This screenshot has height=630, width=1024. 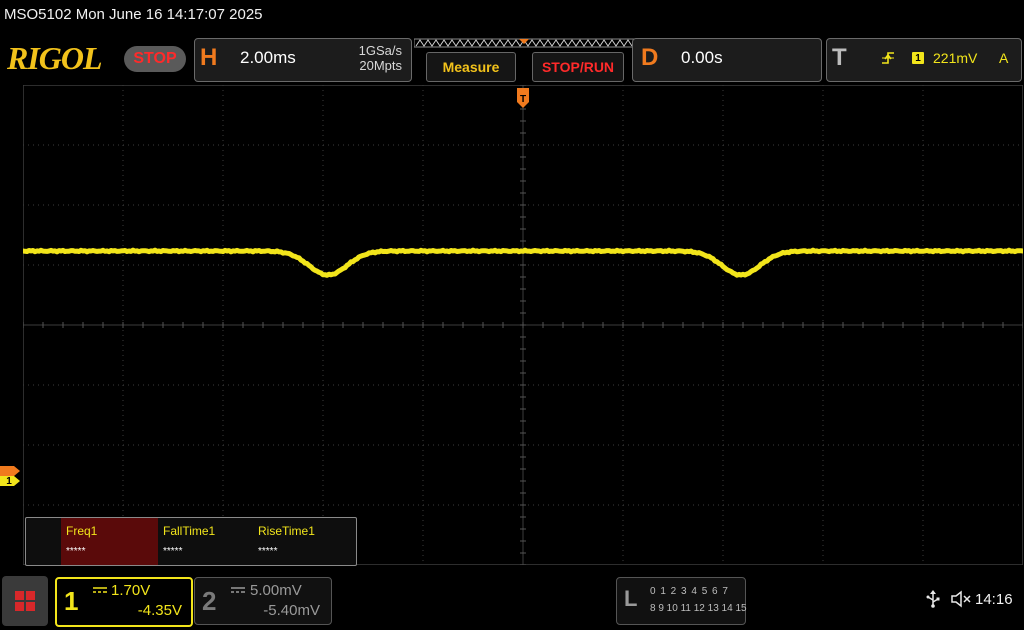 What do you see at coordinates (159, 610) in the screenshot?
I see `channel1-offset: -4.35V` at bounding box center [159, 610].